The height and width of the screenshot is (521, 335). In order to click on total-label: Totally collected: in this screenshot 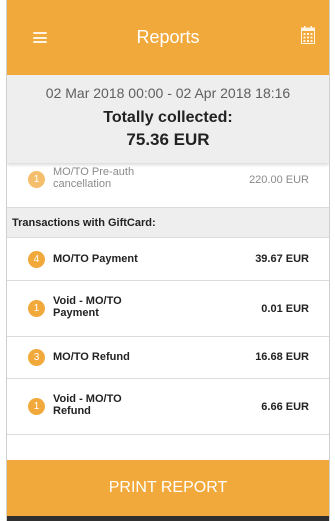, I will do `click(168, 117)`.